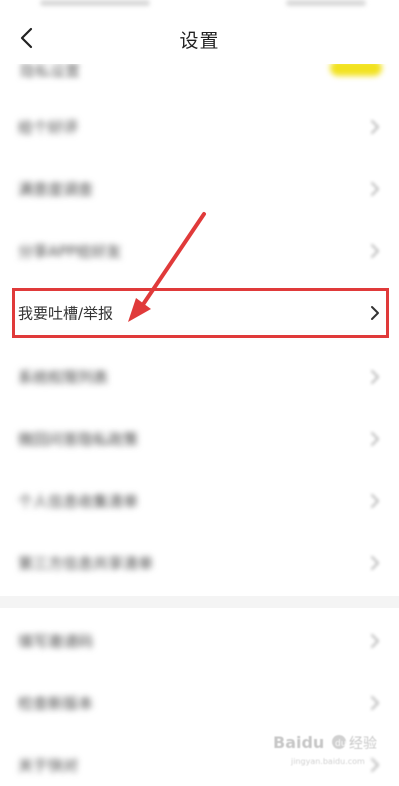 The width and height of the screenshot is (399, 786). Describe the element at coordinates (199, 41) in the screenshot. I see `page-title: 设置` at that location.